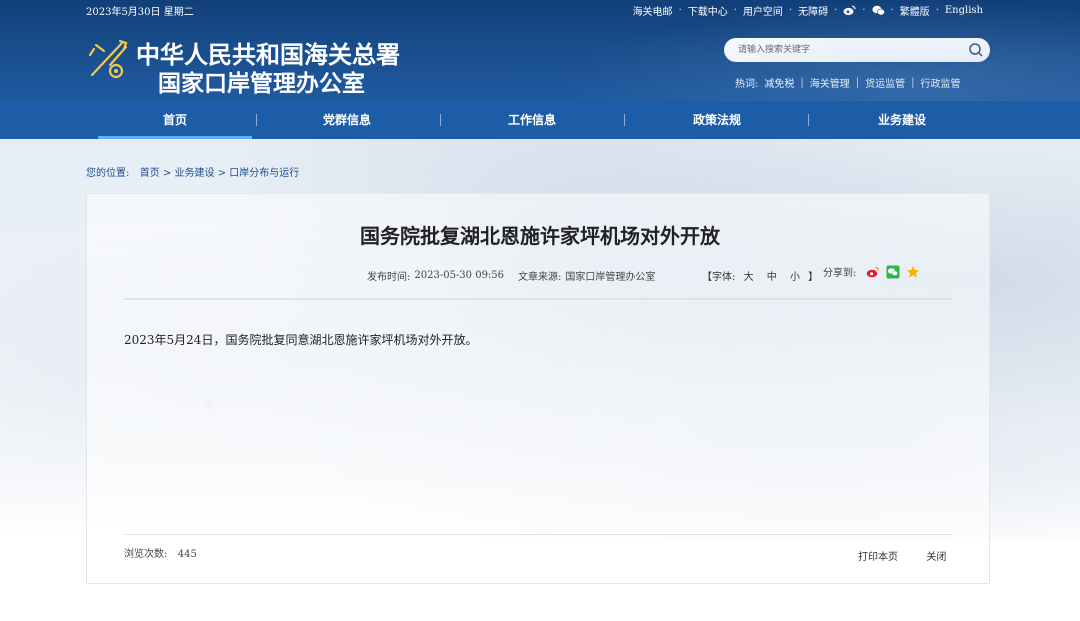 This screenshot has height=621, width=1080. I want to click on link-download-center: 下载中心, so click(708, 10).